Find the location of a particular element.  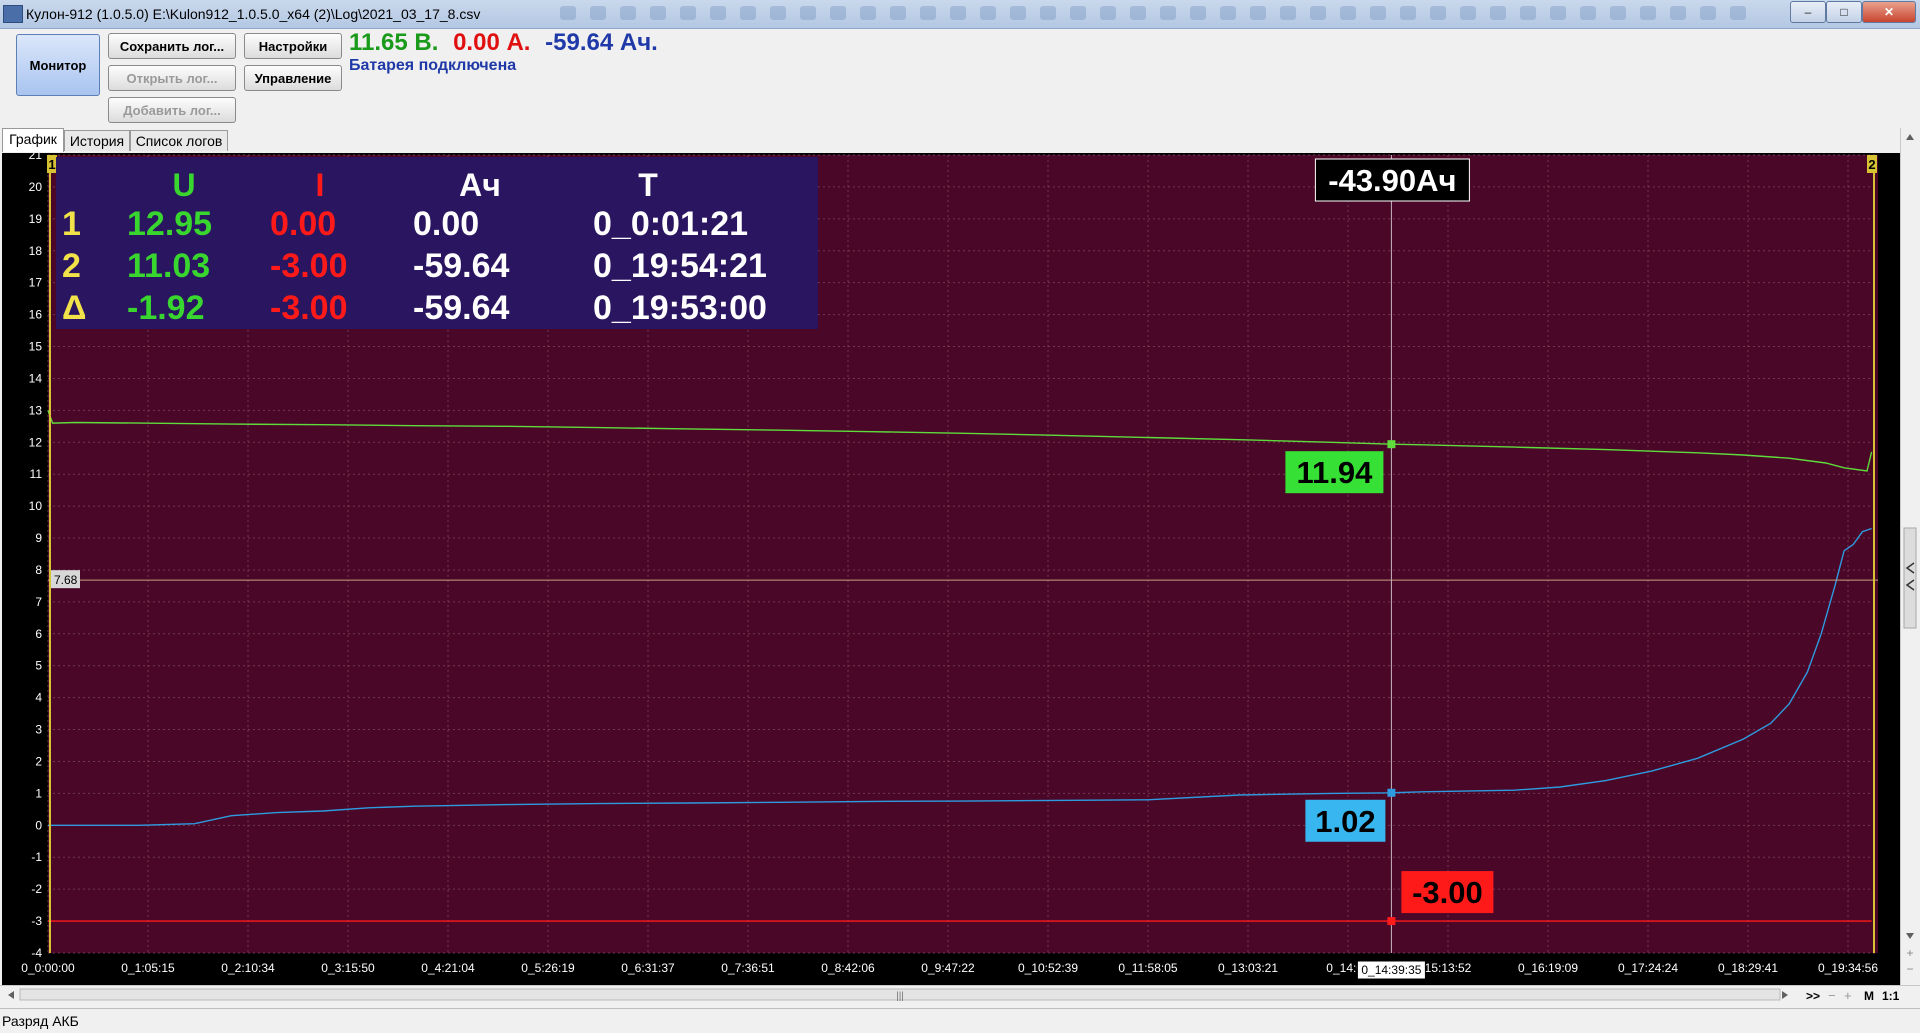

y-tick-label: 7 is located at coordinates (38, 602).